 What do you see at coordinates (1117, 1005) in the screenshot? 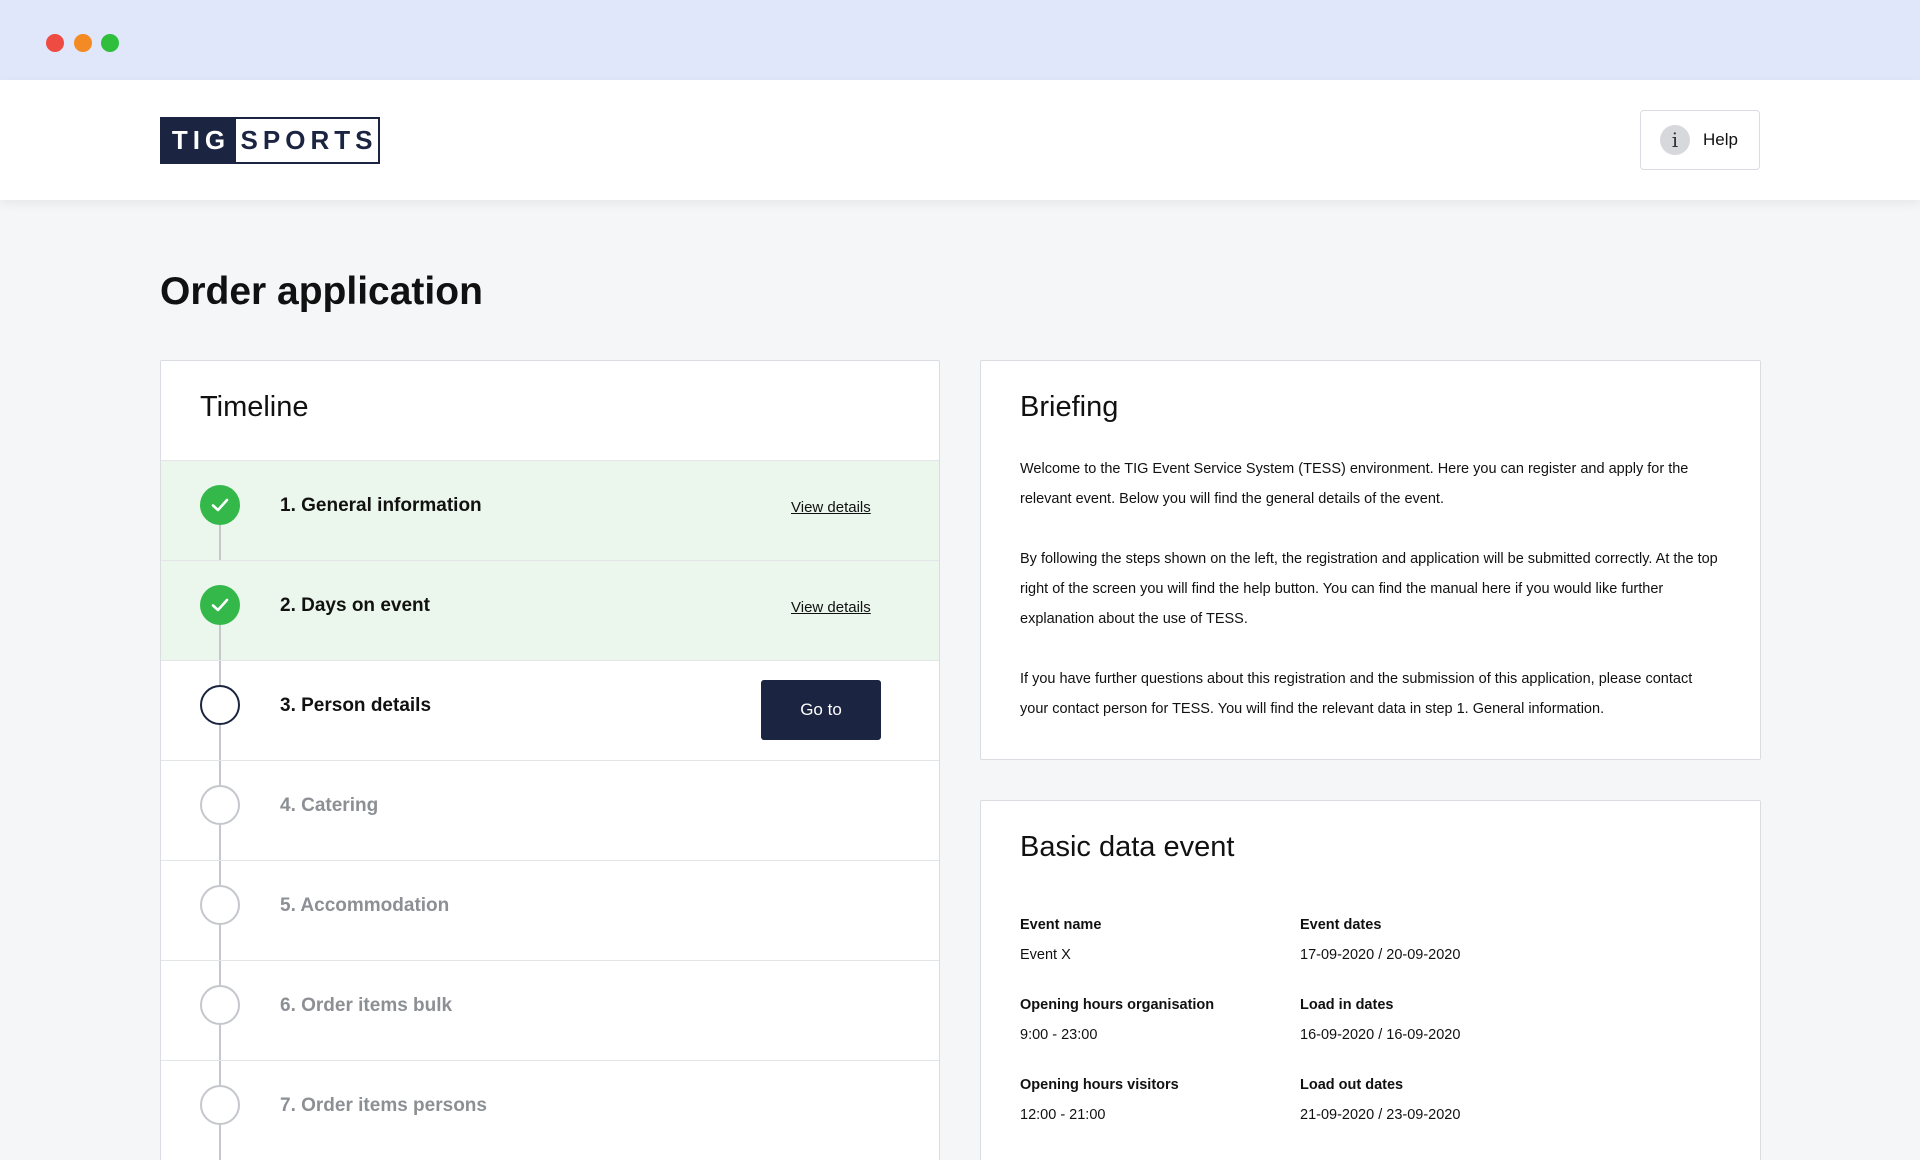
I see `opening-hours-organisation-label: Opening hours organisation` at bounding box center [1117, 1005].